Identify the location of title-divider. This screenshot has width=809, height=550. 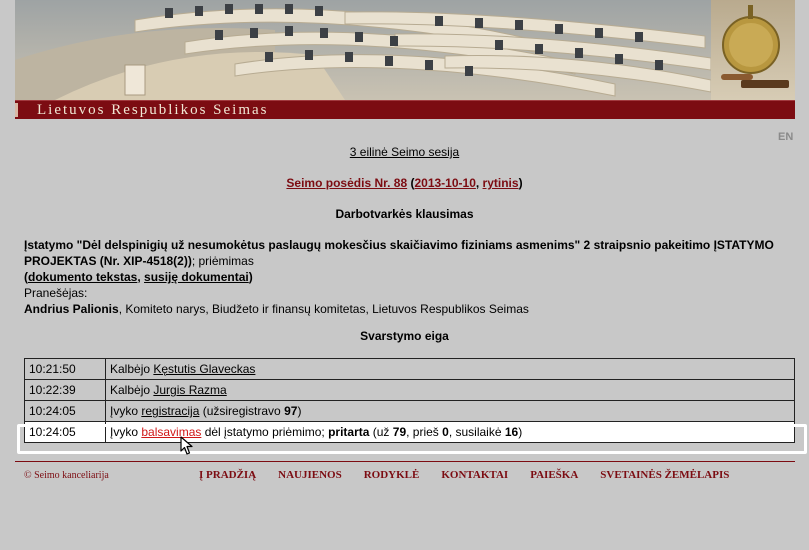
(16, 110).